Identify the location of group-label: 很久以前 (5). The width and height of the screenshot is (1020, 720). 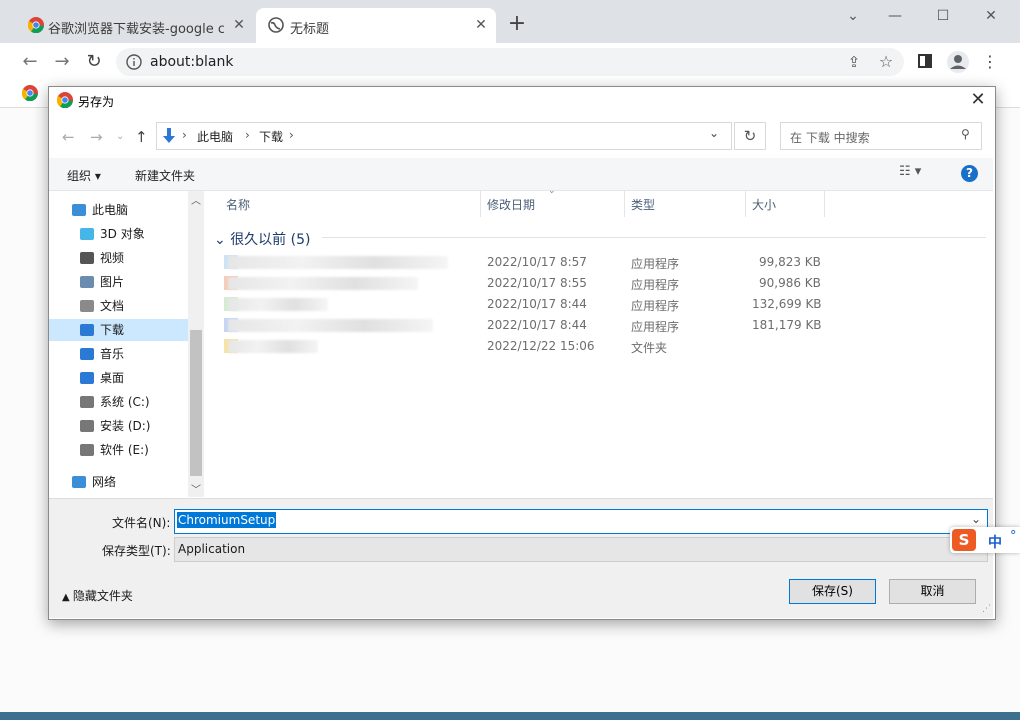
(270, 240).